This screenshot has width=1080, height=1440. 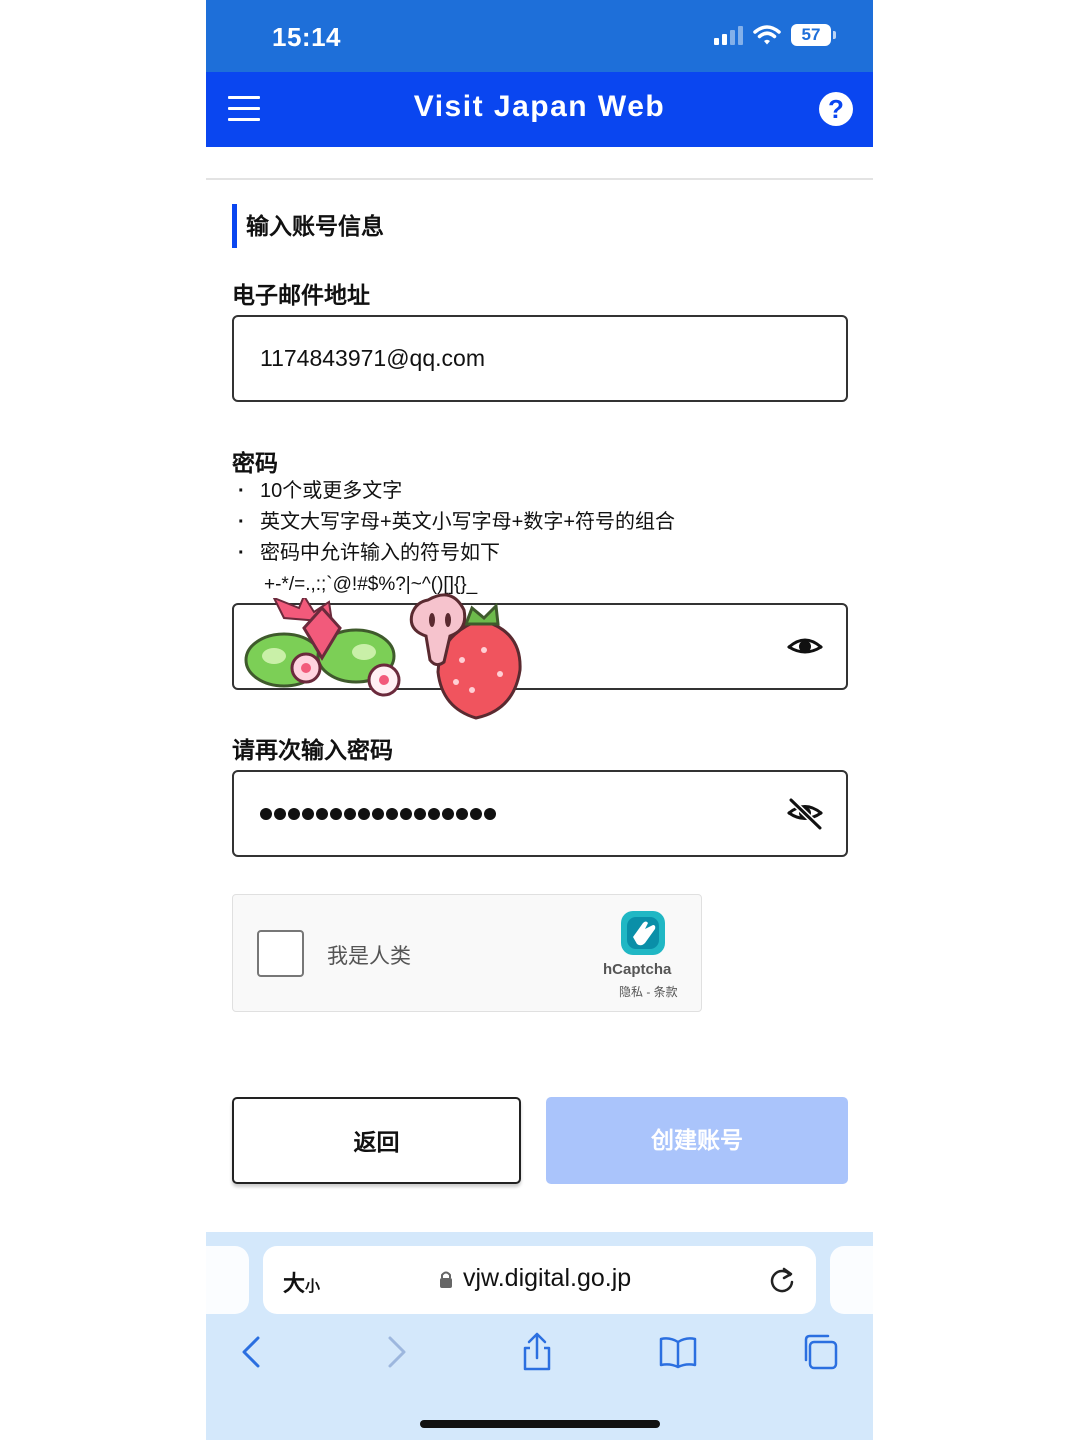 I want to click on captcha-links: 隐私 - 条款, so click(x=648, y=991).